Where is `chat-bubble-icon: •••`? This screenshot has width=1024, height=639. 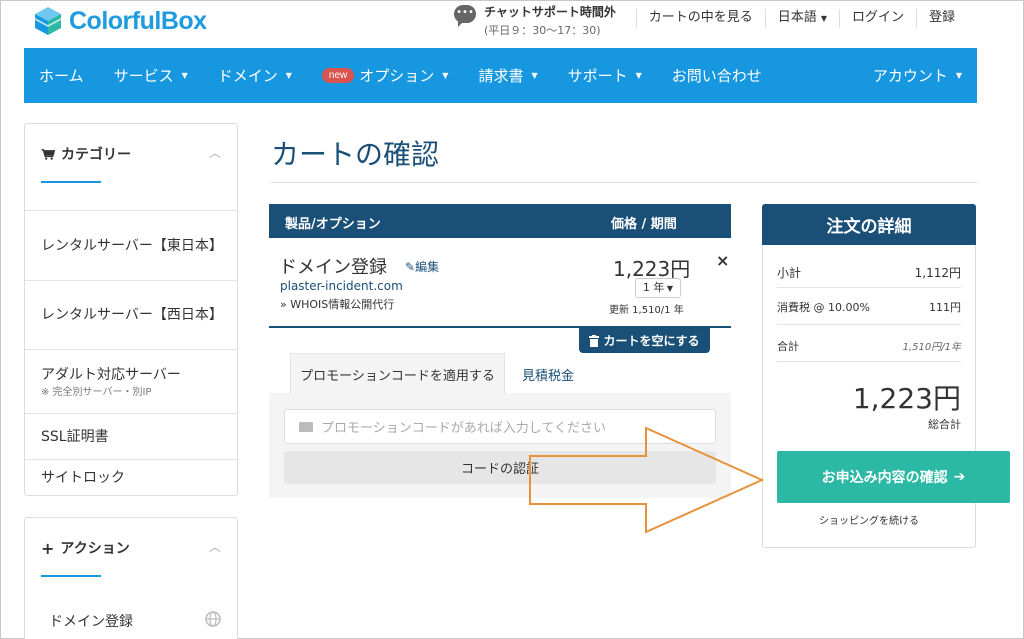 chat-bubble-icon: ••• is located at coordinates (465, 16).